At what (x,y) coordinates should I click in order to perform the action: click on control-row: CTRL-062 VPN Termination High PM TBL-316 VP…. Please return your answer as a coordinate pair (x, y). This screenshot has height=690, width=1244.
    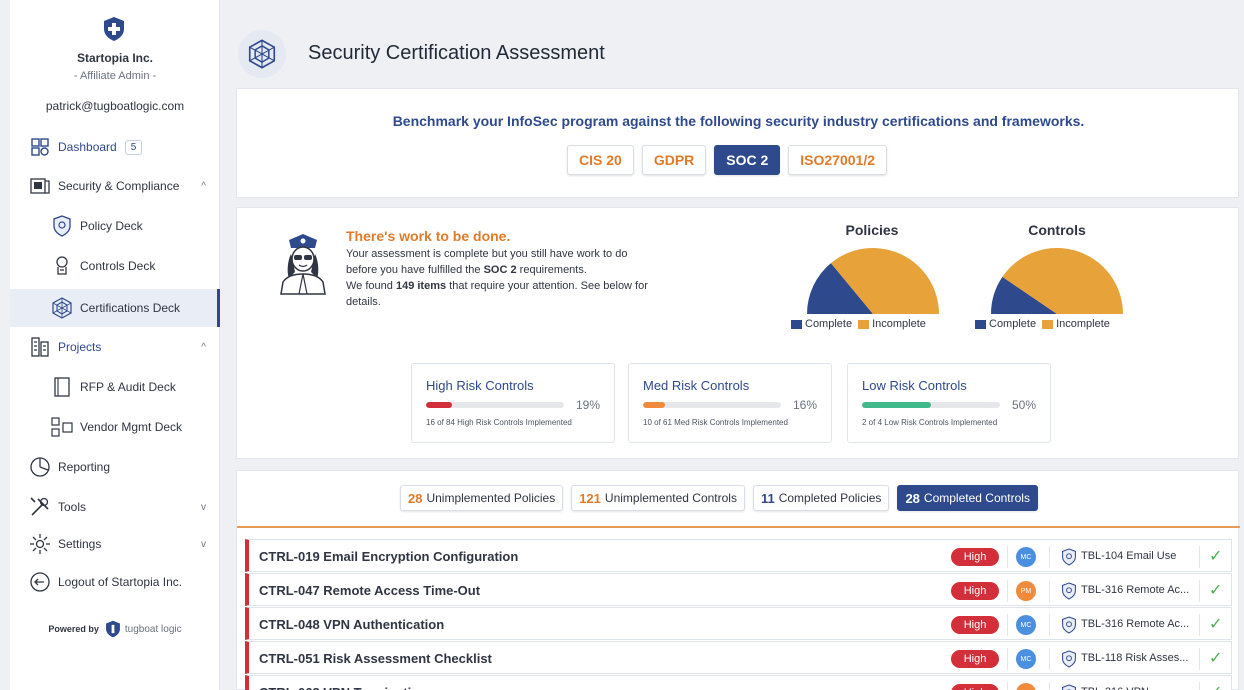
    Looking at the image, I should click on (738, 682).